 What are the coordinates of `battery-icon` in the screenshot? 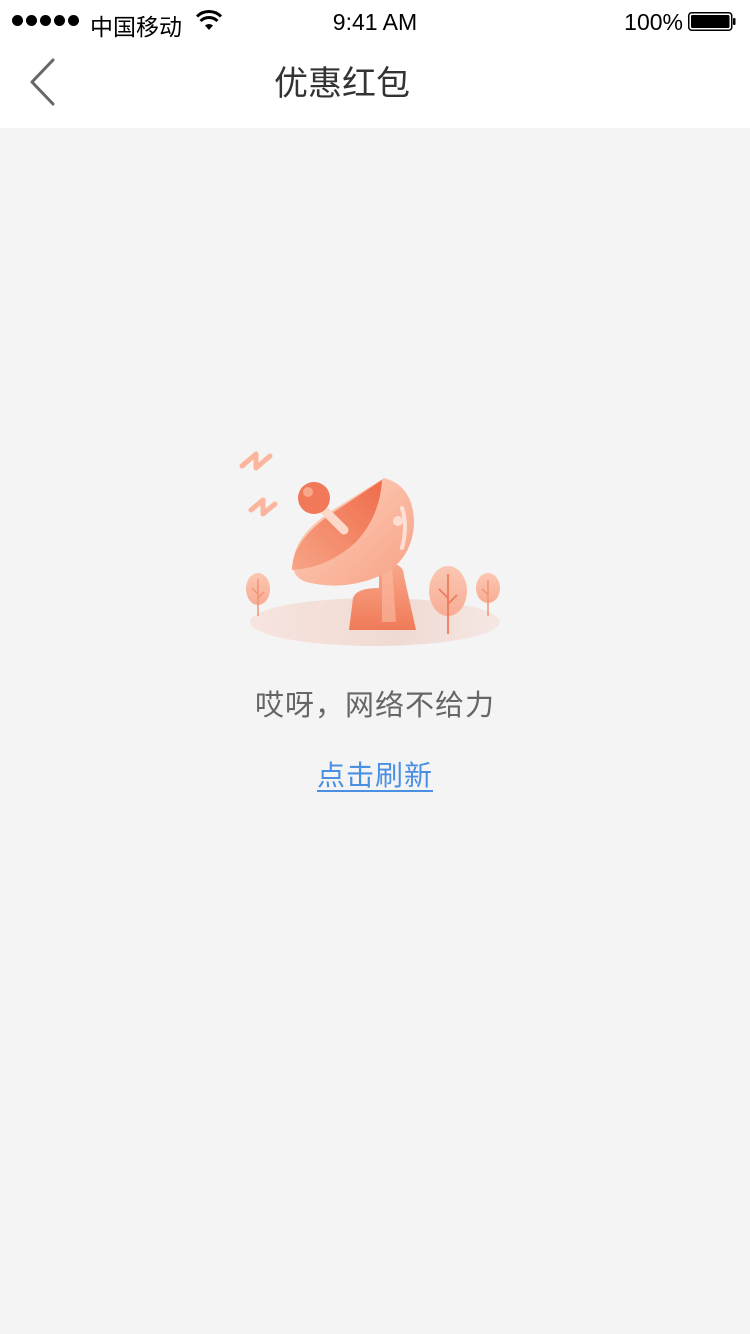 It's located at (712, 21).